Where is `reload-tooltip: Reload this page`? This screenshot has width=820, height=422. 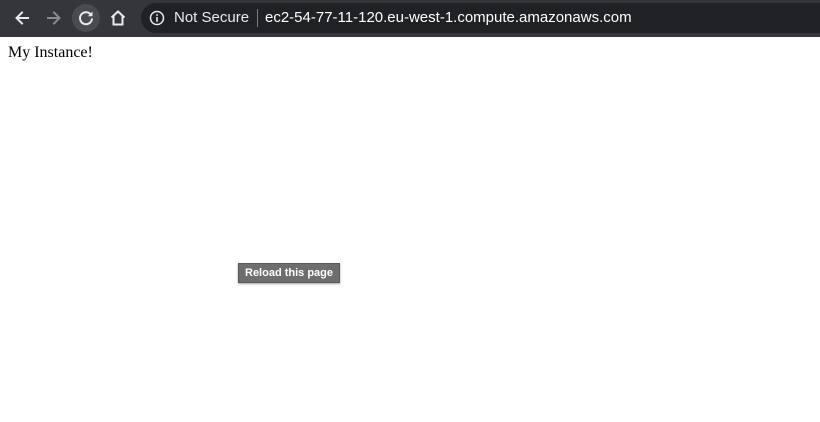 reload-tooltip: Reload this page is located at coordinates (289, 273).